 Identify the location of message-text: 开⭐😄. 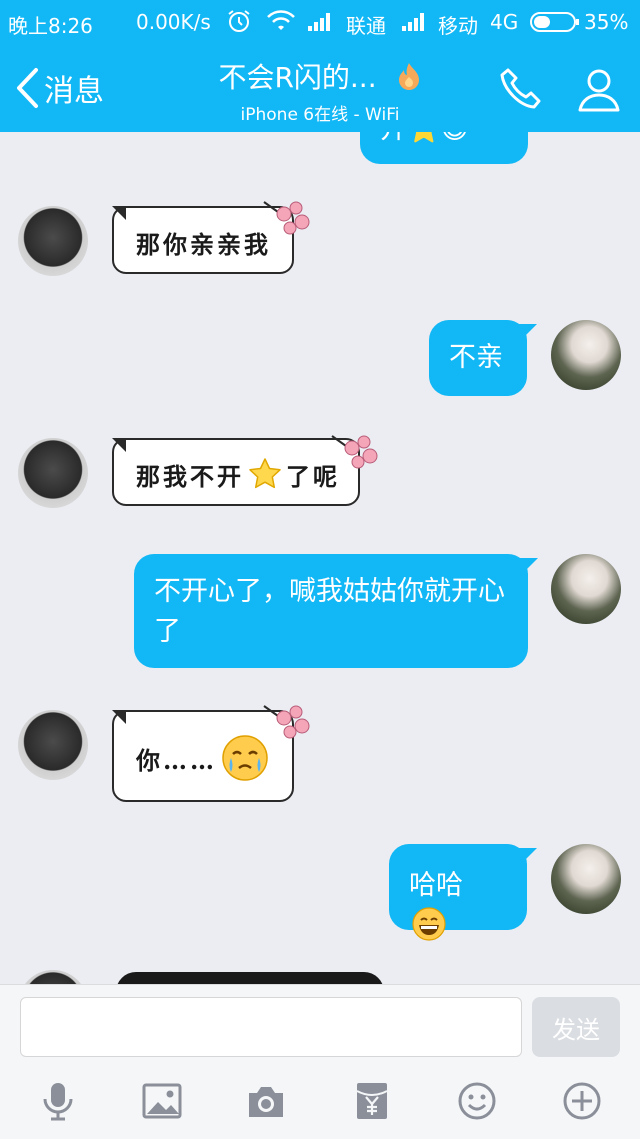
(424, 138).